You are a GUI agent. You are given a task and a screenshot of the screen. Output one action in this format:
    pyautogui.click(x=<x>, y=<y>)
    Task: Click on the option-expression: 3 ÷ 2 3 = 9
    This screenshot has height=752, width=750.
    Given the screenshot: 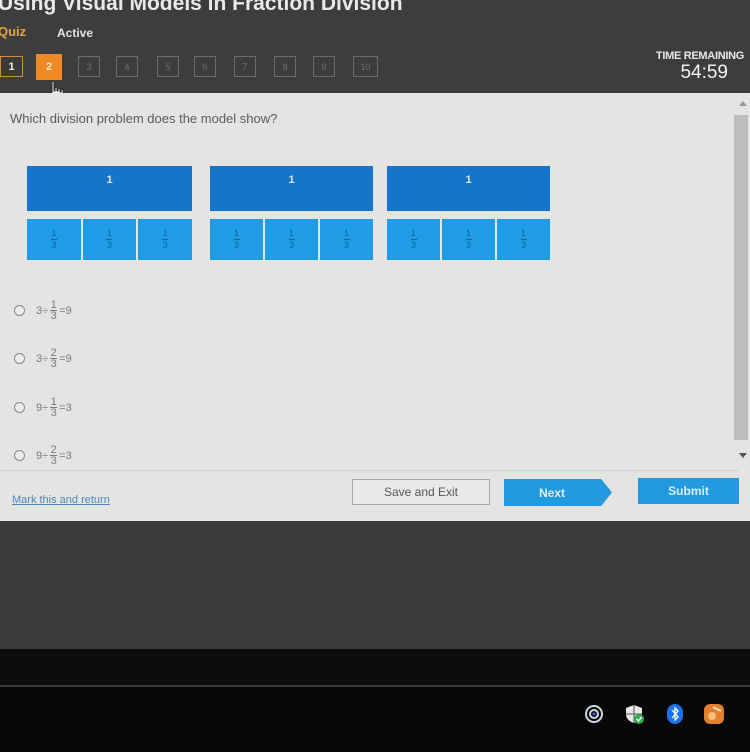 What is the action you would take?
    pyautogui.click(x=54, y=358)
    